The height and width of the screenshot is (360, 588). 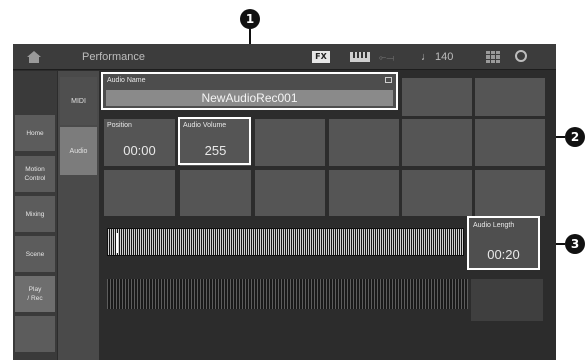 What do you see at coordinates (285, 242) in the screenshot?
I see `waveform-display` at bounding box center [285, 242].